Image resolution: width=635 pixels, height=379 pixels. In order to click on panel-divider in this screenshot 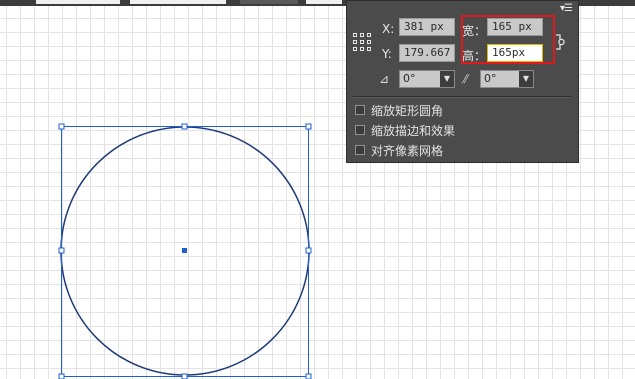, I will do `click(462, 97)`.